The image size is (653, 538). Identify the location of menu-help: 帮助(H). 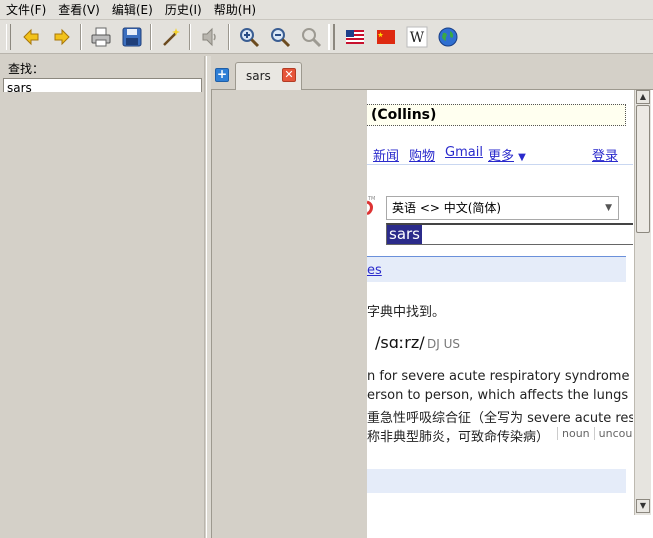
(235, 10).